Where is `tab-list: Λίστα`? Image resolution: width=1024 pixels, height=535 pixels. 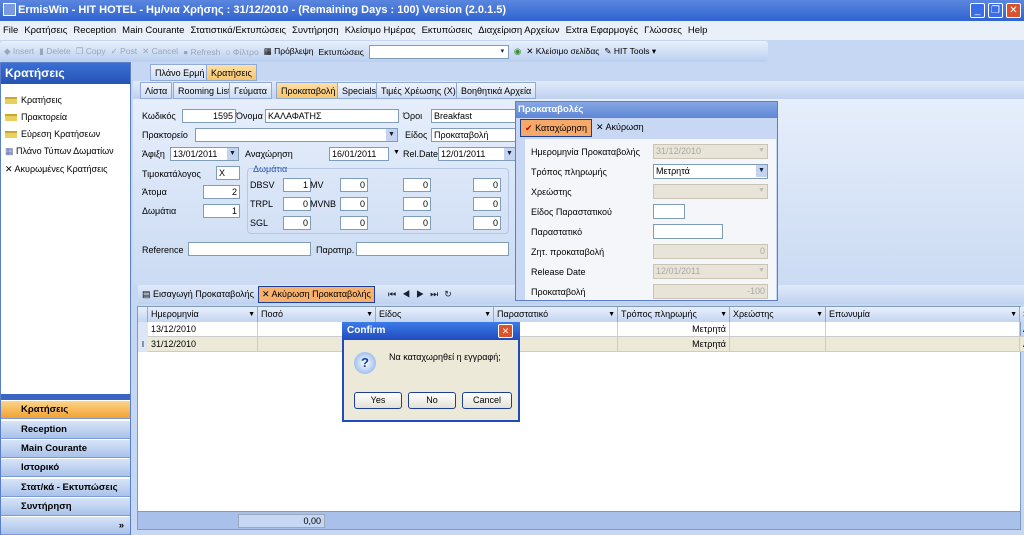 tab-list: Λίστα is located at coordinates (156, 90).